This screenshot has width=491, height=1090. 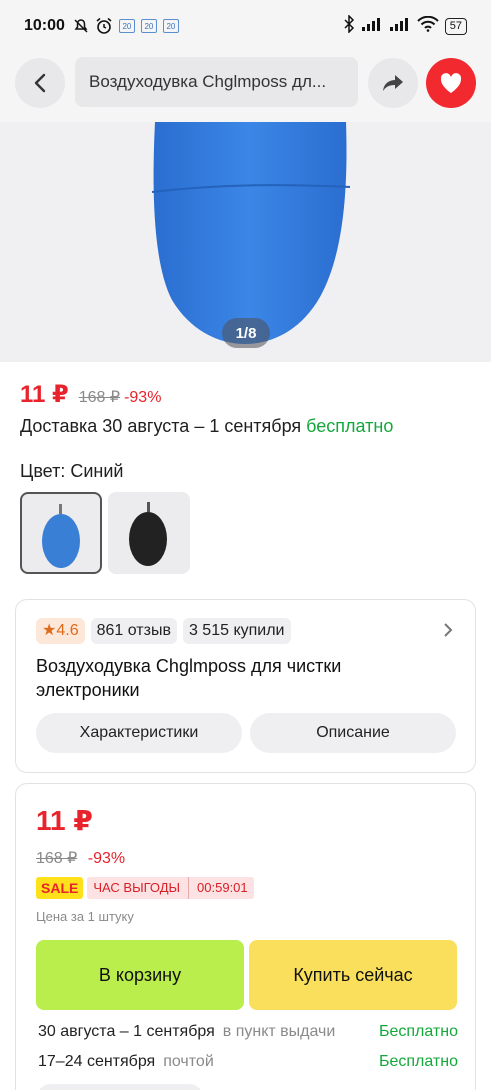 I want to click on sale-badge: SALE, so click(x=60, y=888).